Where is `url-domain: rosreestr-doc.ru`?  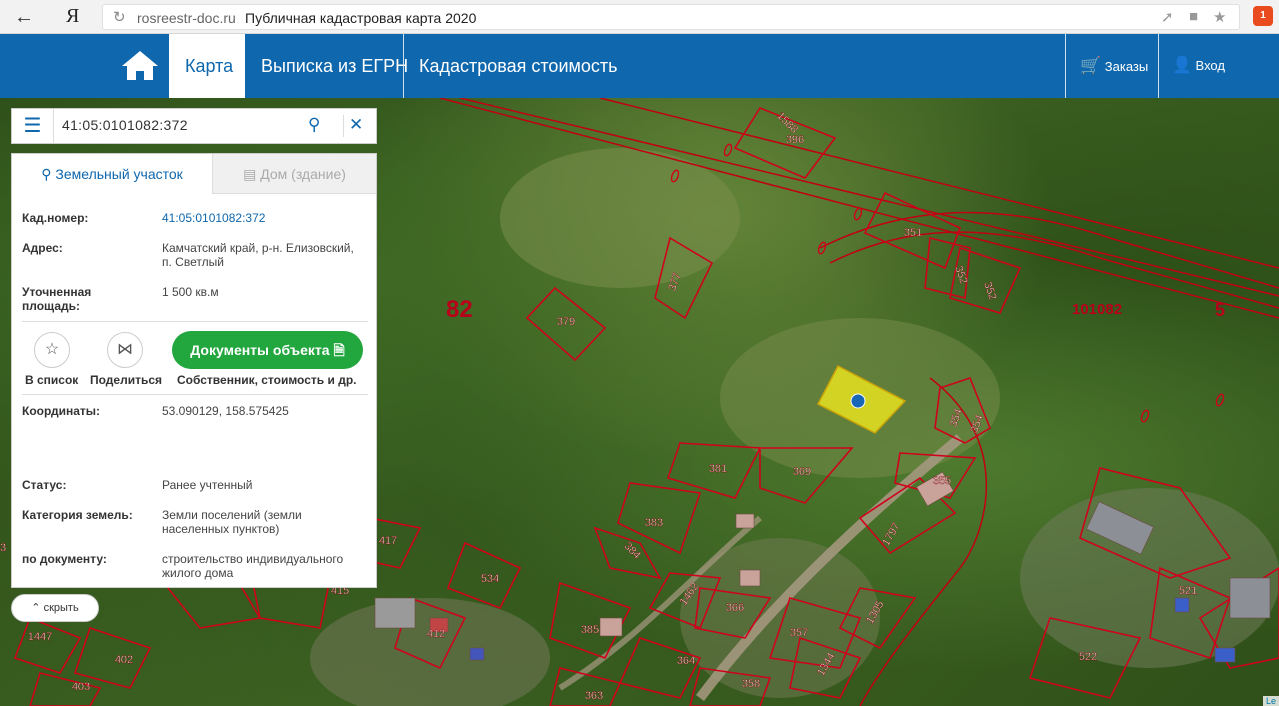
url-domain: rosreestr-doc.ru is located at coordinates (186, 18).